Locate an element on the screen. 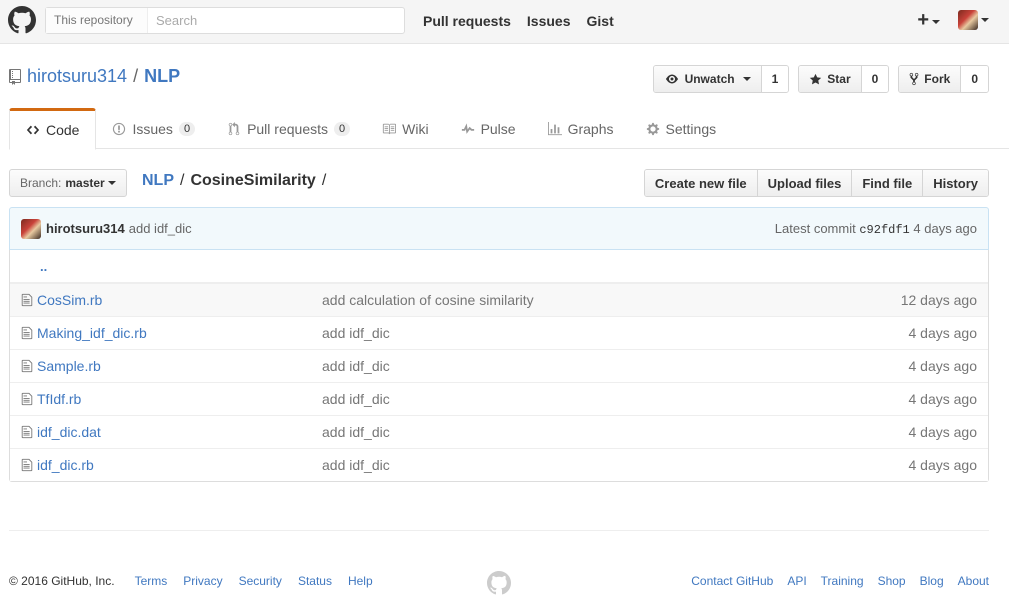 The image size is (1009, 601). file-name-link: idf_dic.dat is located at coordinates (179, 432).